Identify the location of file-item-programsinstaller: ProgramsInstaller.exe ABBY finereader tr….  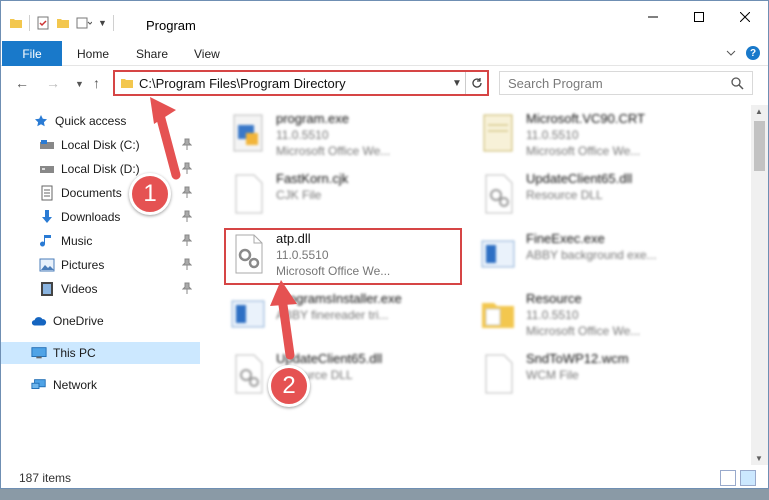
(348, 316).